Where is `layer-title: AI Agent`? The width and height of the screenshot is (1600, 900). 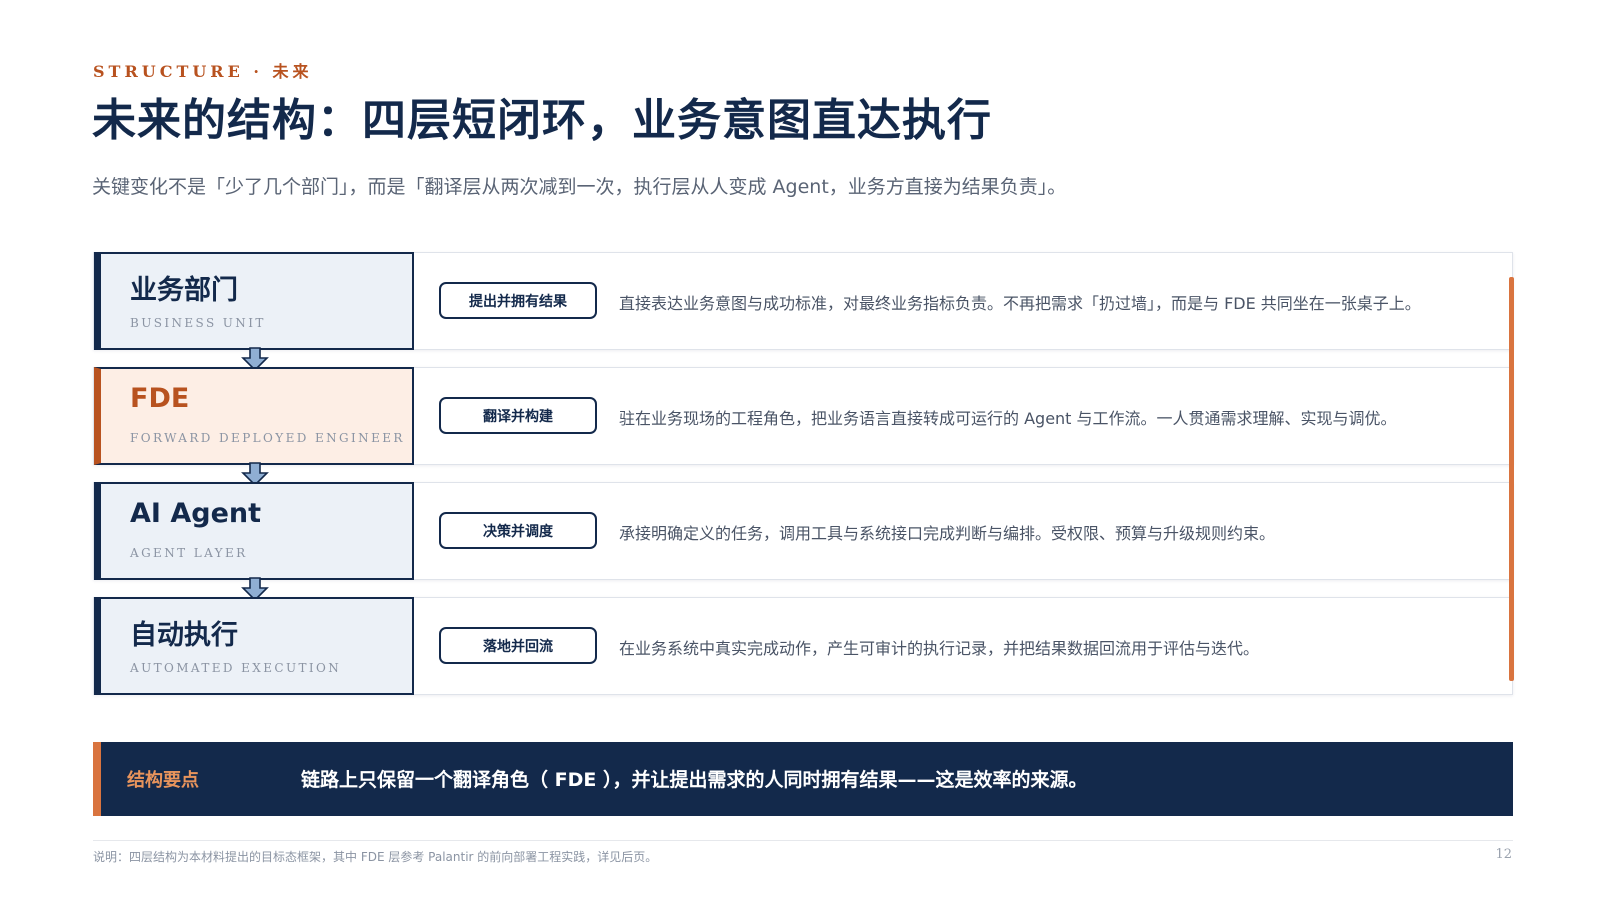
layer-title: AI Agent is located at coordinates (196, 513).